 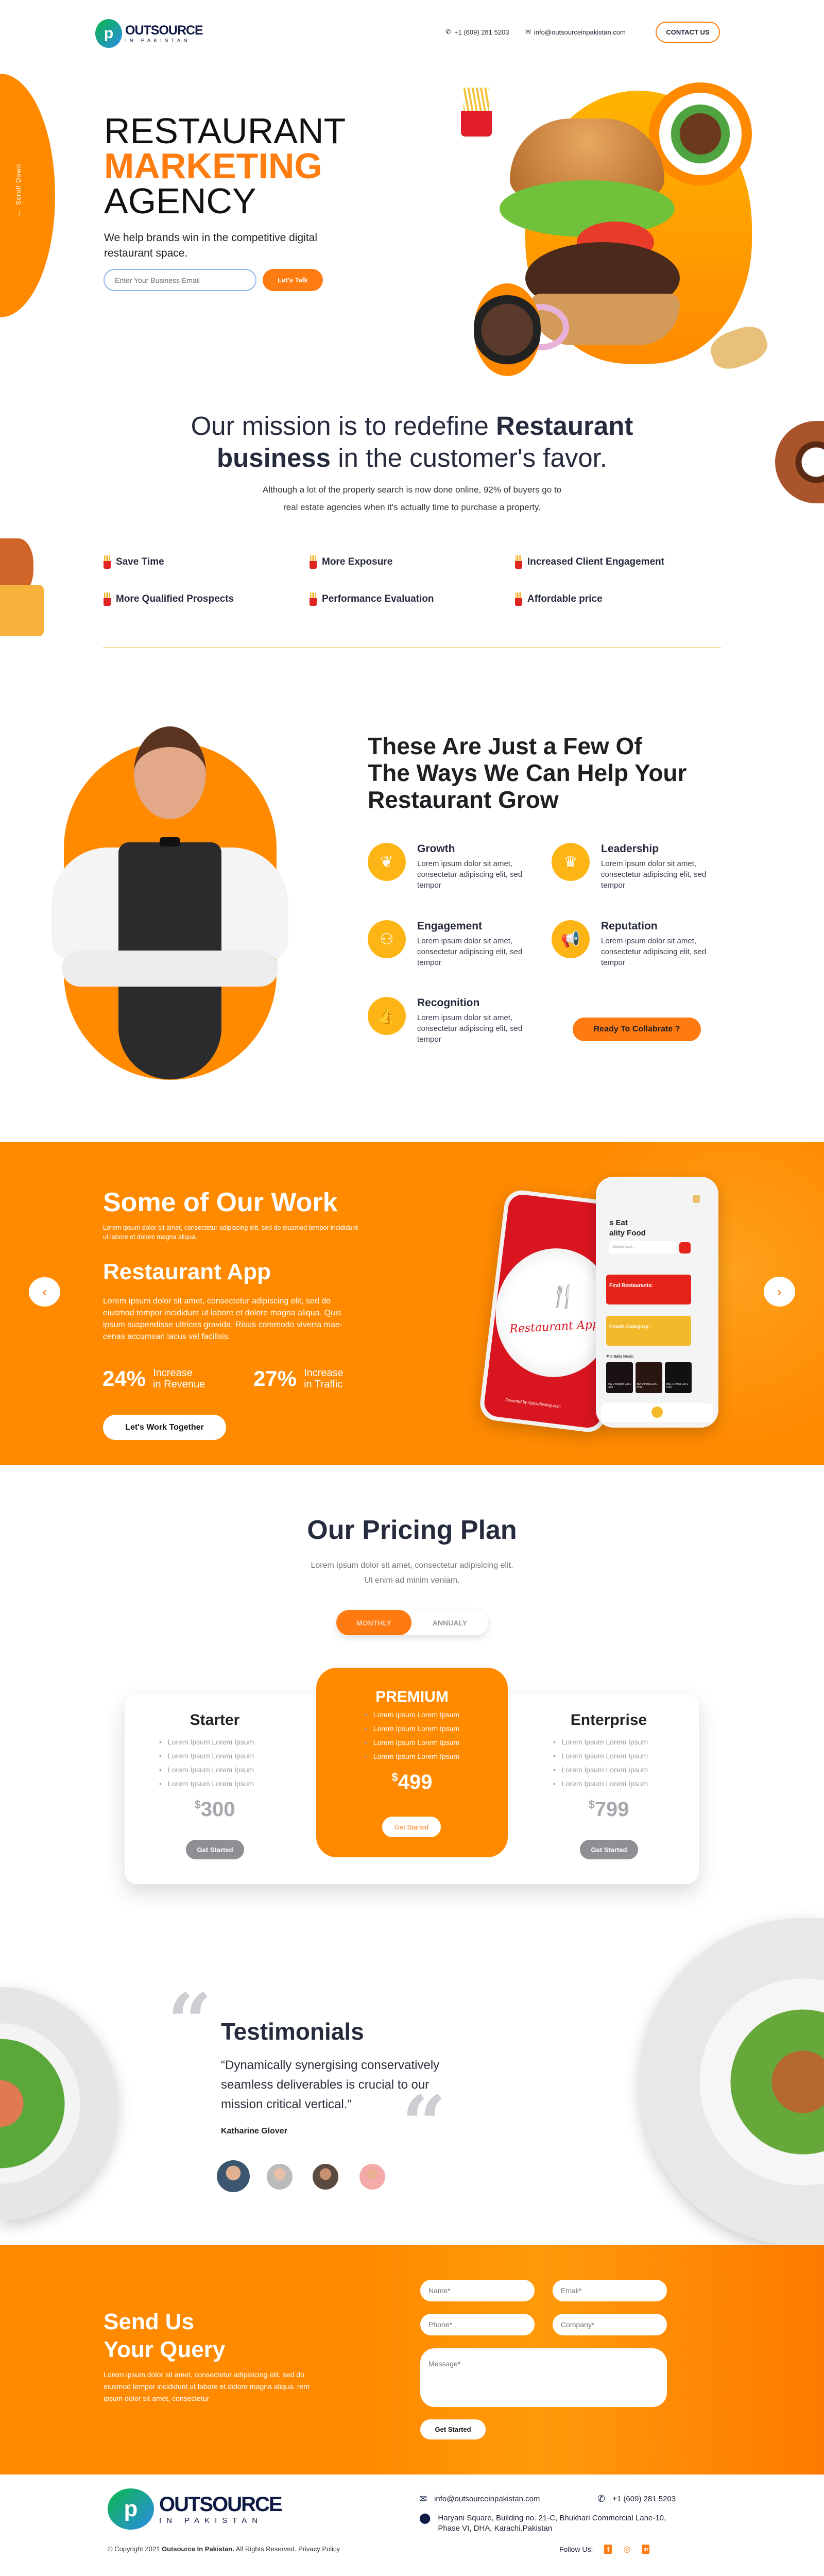 I want to click on footer-logo: p OUTSOURCE IN PAKISTAN, so click(x=195, y=2509).